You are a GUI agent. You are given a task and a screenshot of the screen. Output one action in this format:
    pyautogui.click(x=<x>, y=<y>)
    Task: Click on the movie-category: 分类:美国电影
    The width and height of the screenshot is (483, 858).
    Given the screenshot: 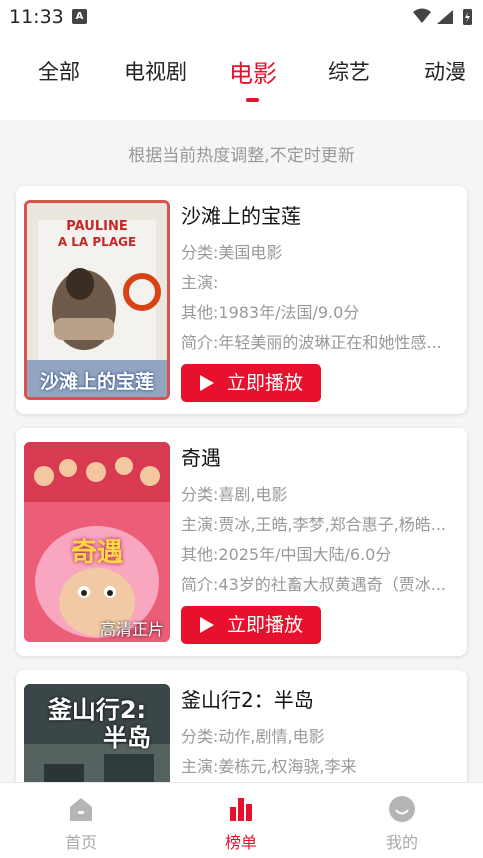 What is the action you would take?
    pyautogui.click(x=232, y=252)
    